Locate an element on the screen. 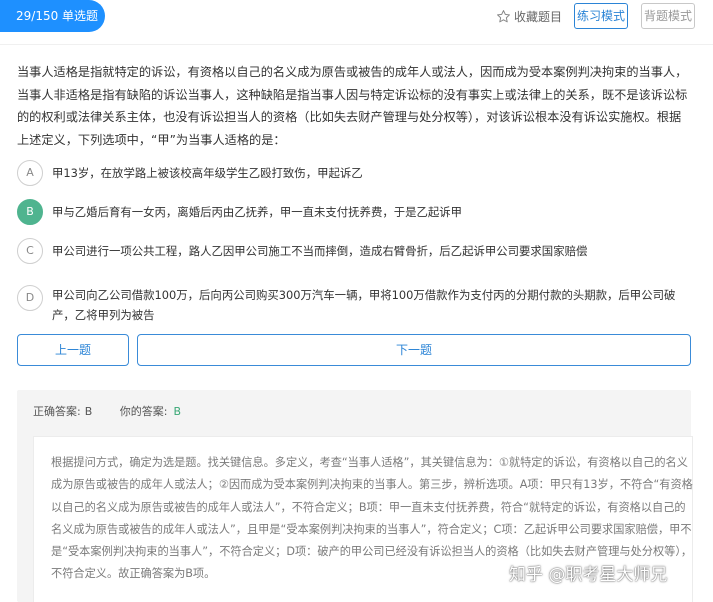  prev-question-button: 上一题 is located at coordinates (73, 350).